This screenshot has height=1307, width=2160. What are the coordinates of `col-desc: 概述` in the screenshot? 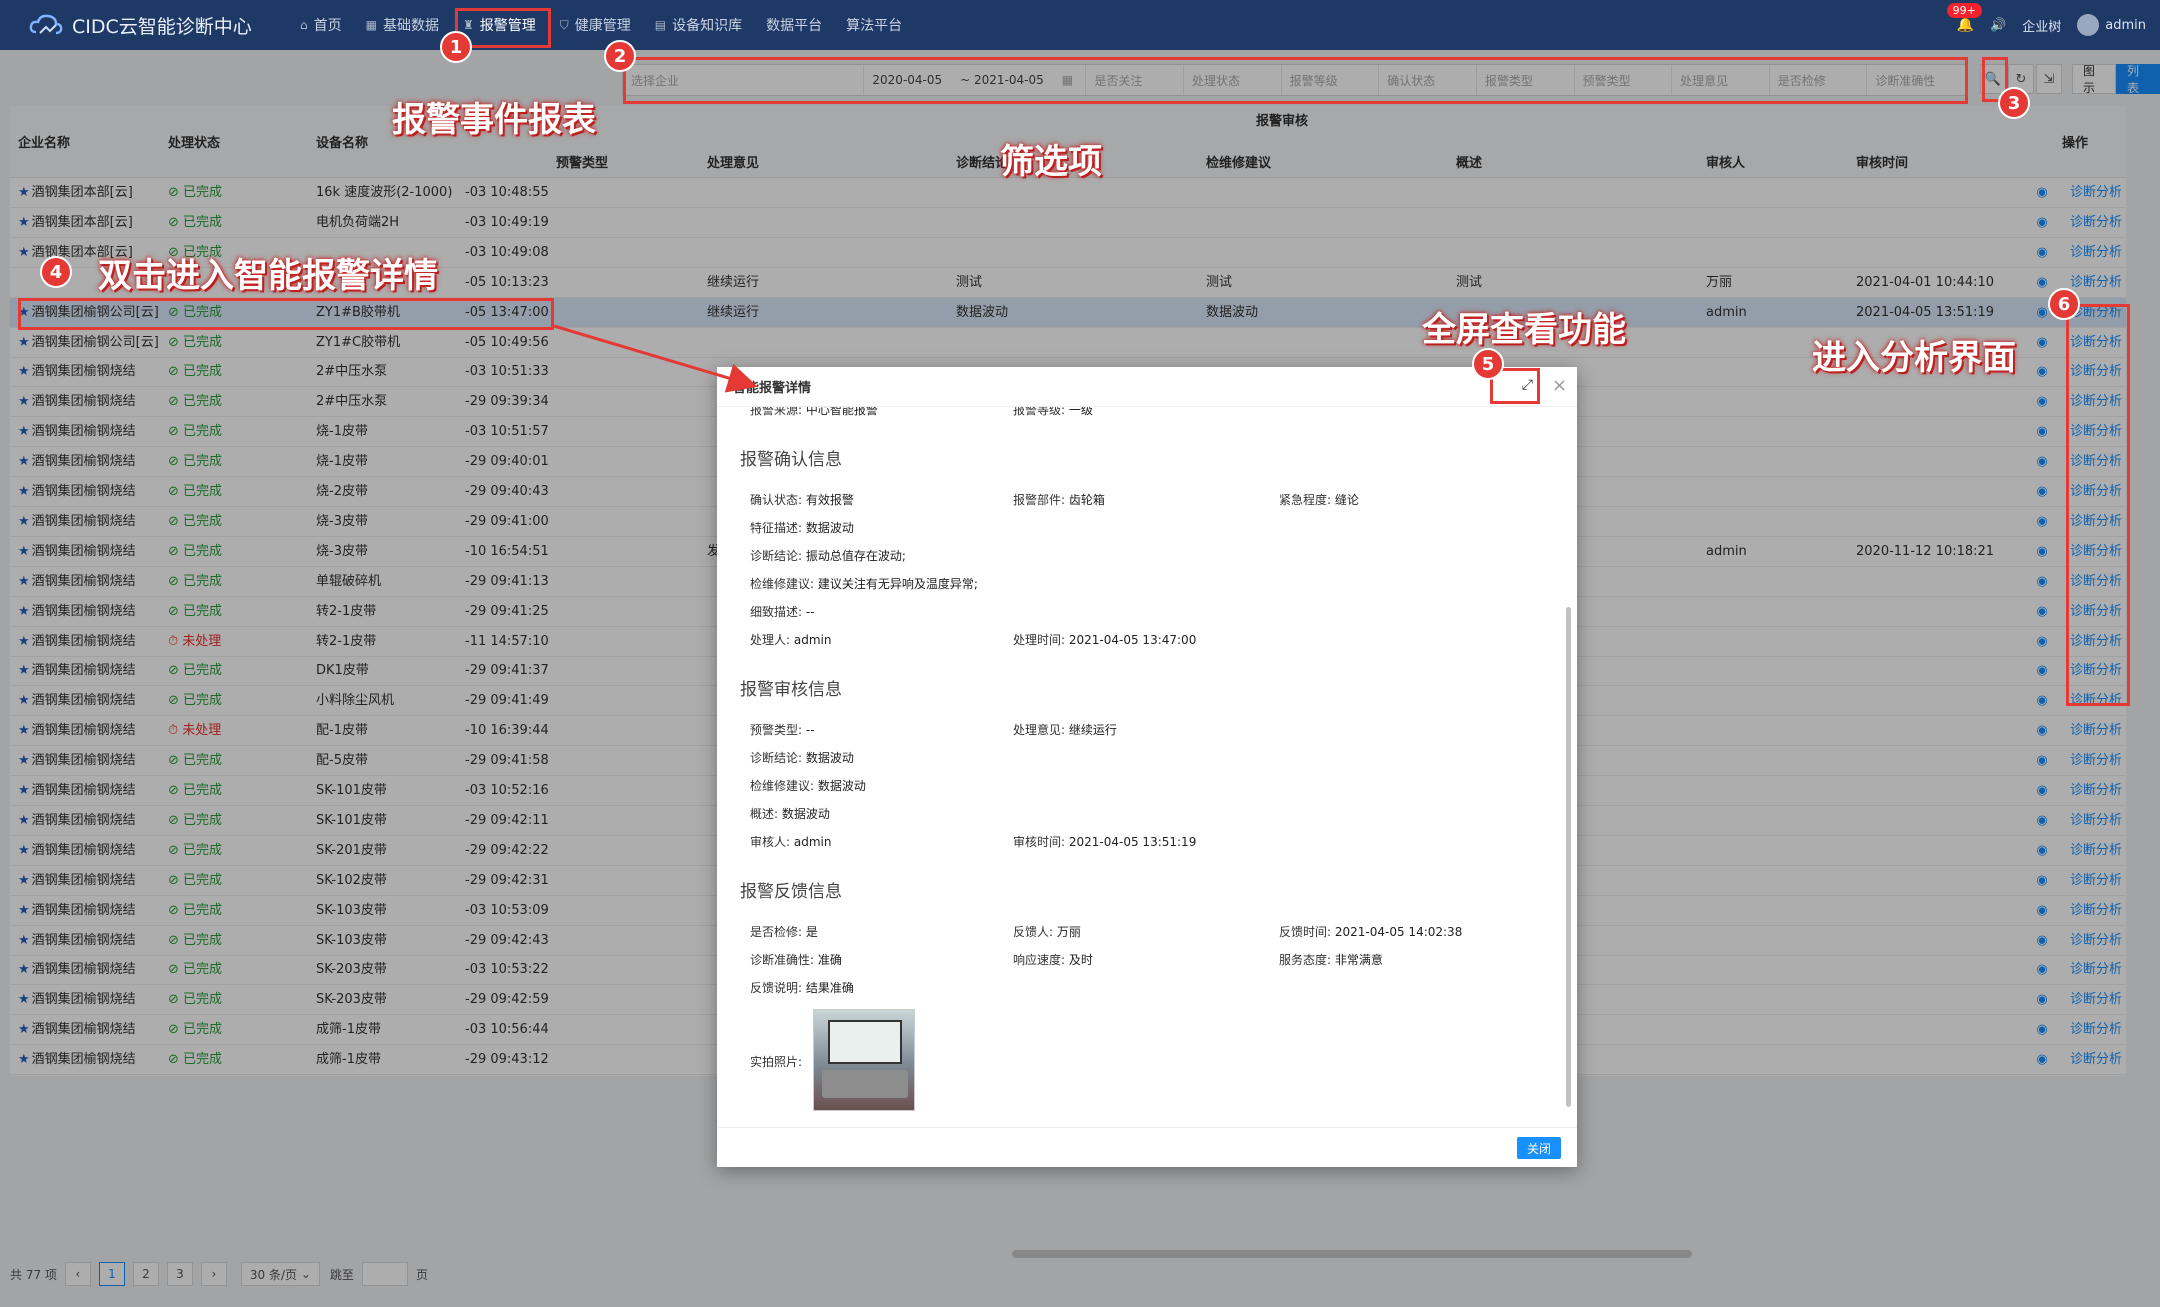 It's located at (1469, 161).